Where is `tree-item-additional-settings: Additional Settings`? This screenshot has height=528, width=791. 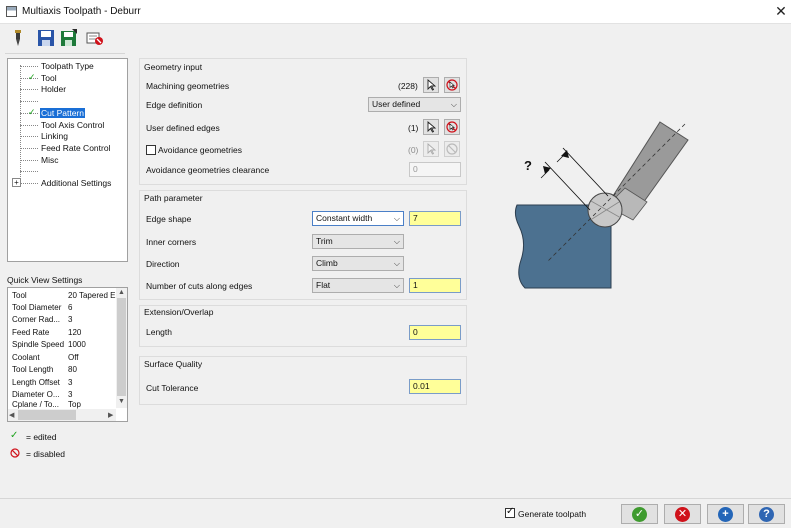
tree-item-additional-settings: Additional Settings is located at coordinates (76, 183).